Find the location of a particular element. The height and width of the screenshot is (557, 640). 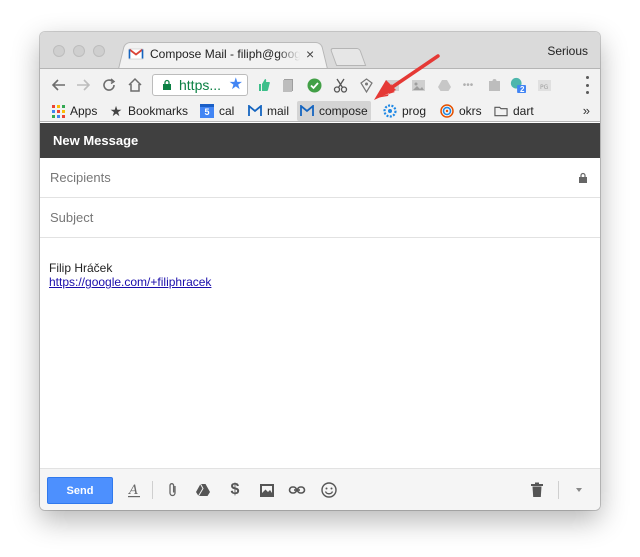

pg-extension-icon: PG is located at coordinates (544, 85).